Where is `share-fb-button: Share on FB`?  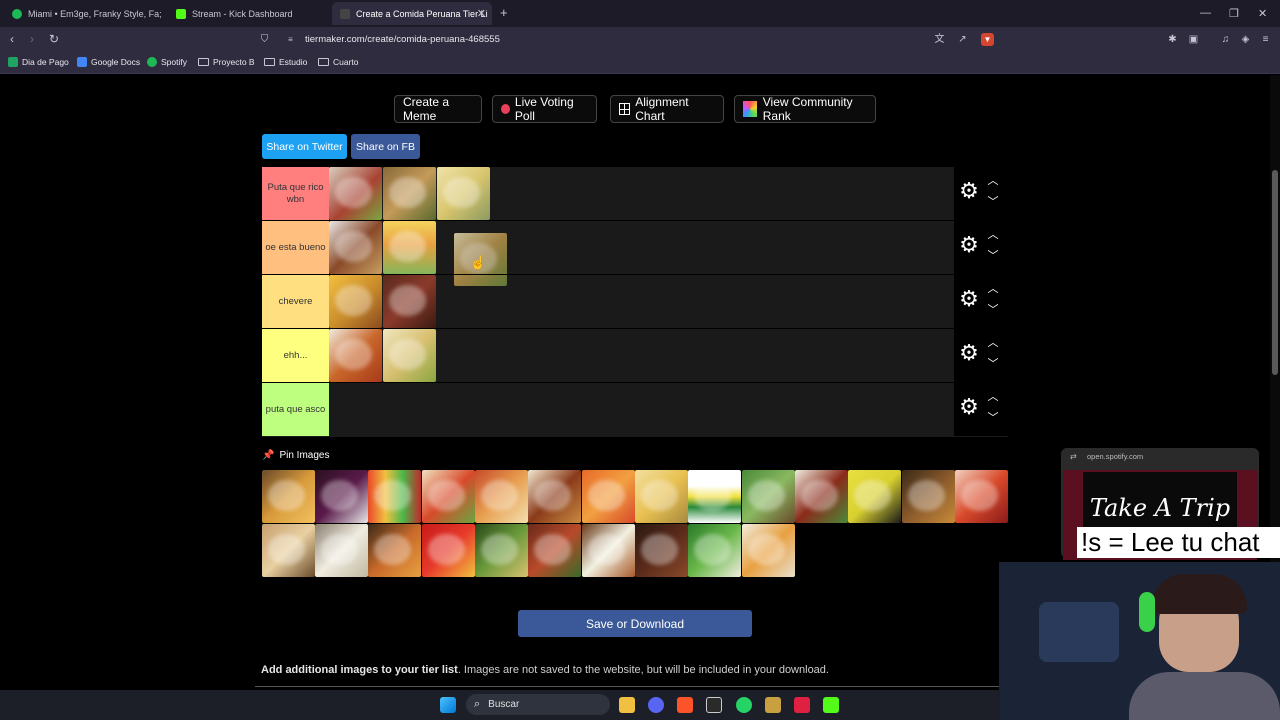 share-fb-button: Share on FB is located at coordinates (385, 146).